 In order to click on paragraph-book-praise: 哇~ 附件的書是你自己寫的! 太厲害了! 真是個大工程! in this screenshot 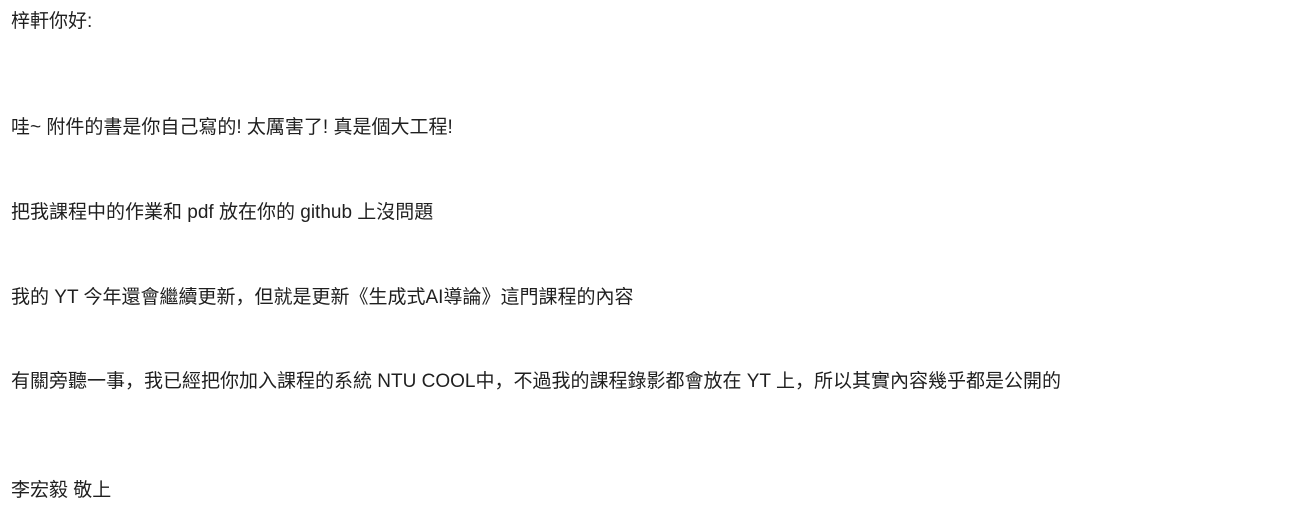, I will do `click(232, 127)`.